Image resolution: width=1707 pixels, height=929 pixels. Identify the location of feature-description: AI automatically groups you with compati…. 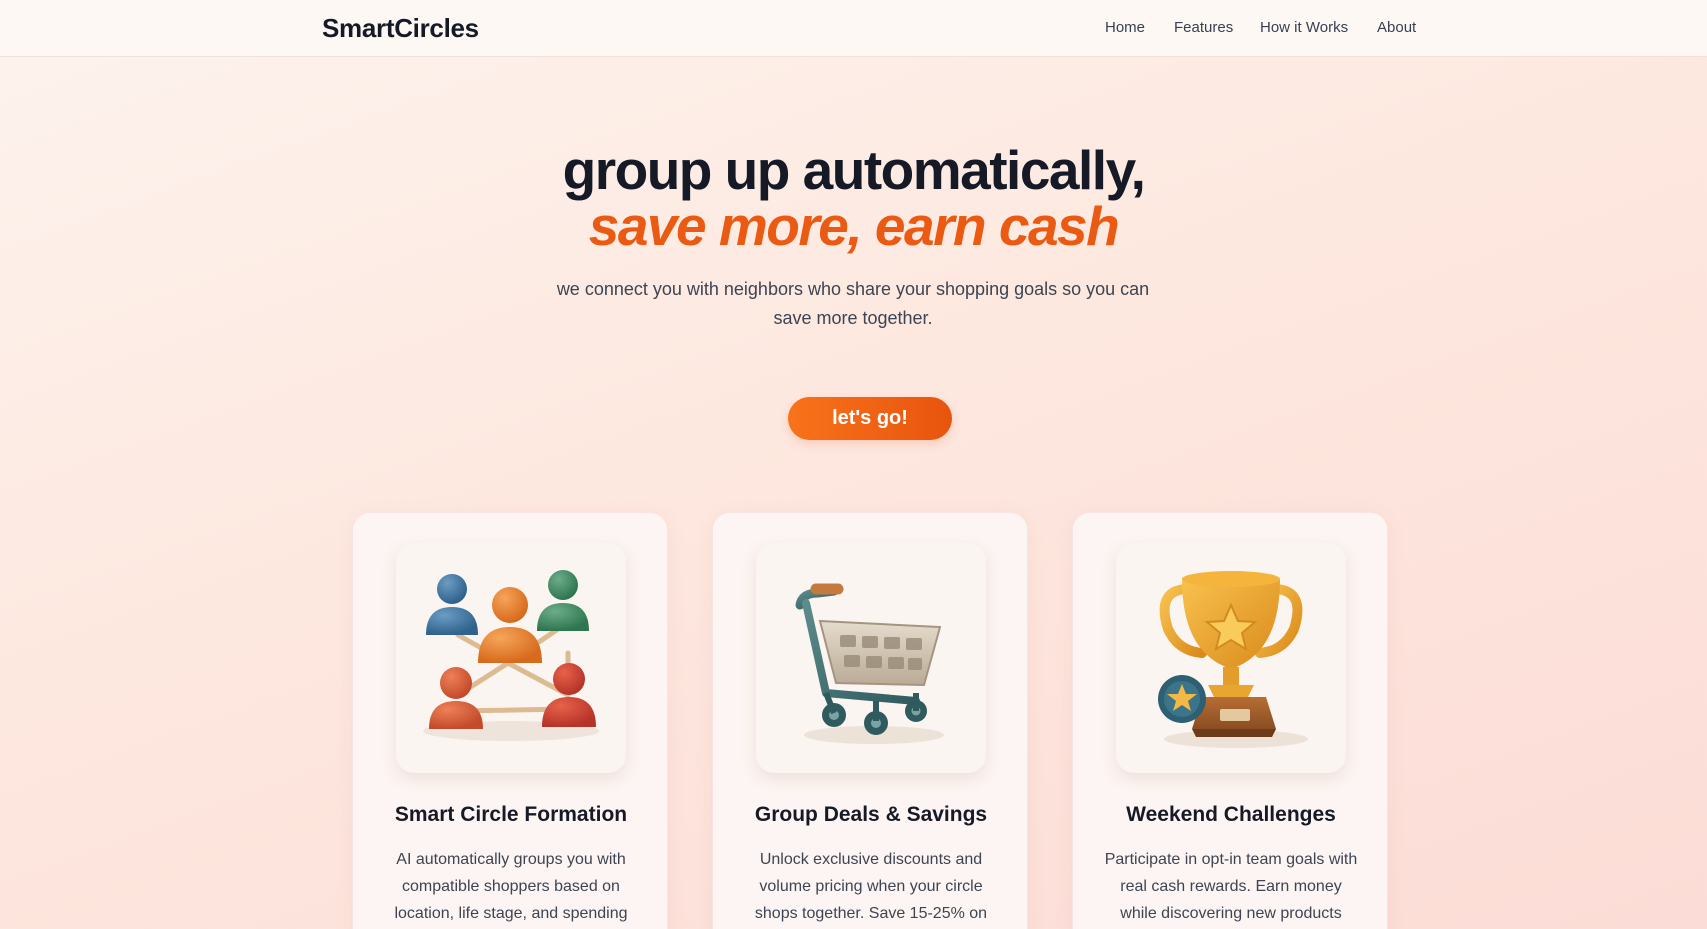
(511, 886).